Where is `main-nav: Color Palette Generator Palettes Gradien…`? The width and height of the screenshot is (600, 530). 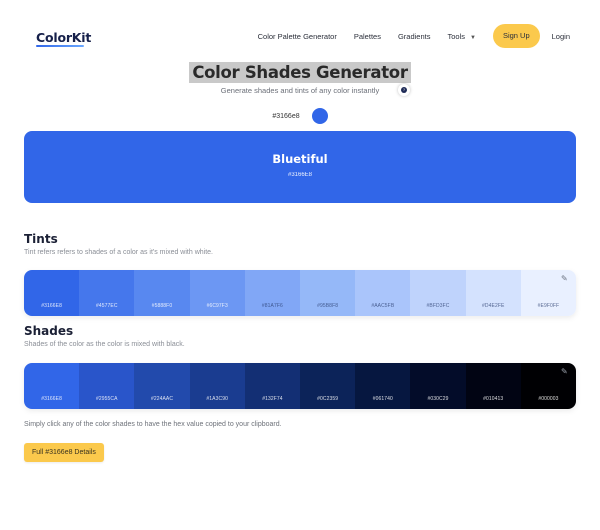
main-nav: Color Palette Generator Palettes Gradien… is located at coordinates (414, 36).